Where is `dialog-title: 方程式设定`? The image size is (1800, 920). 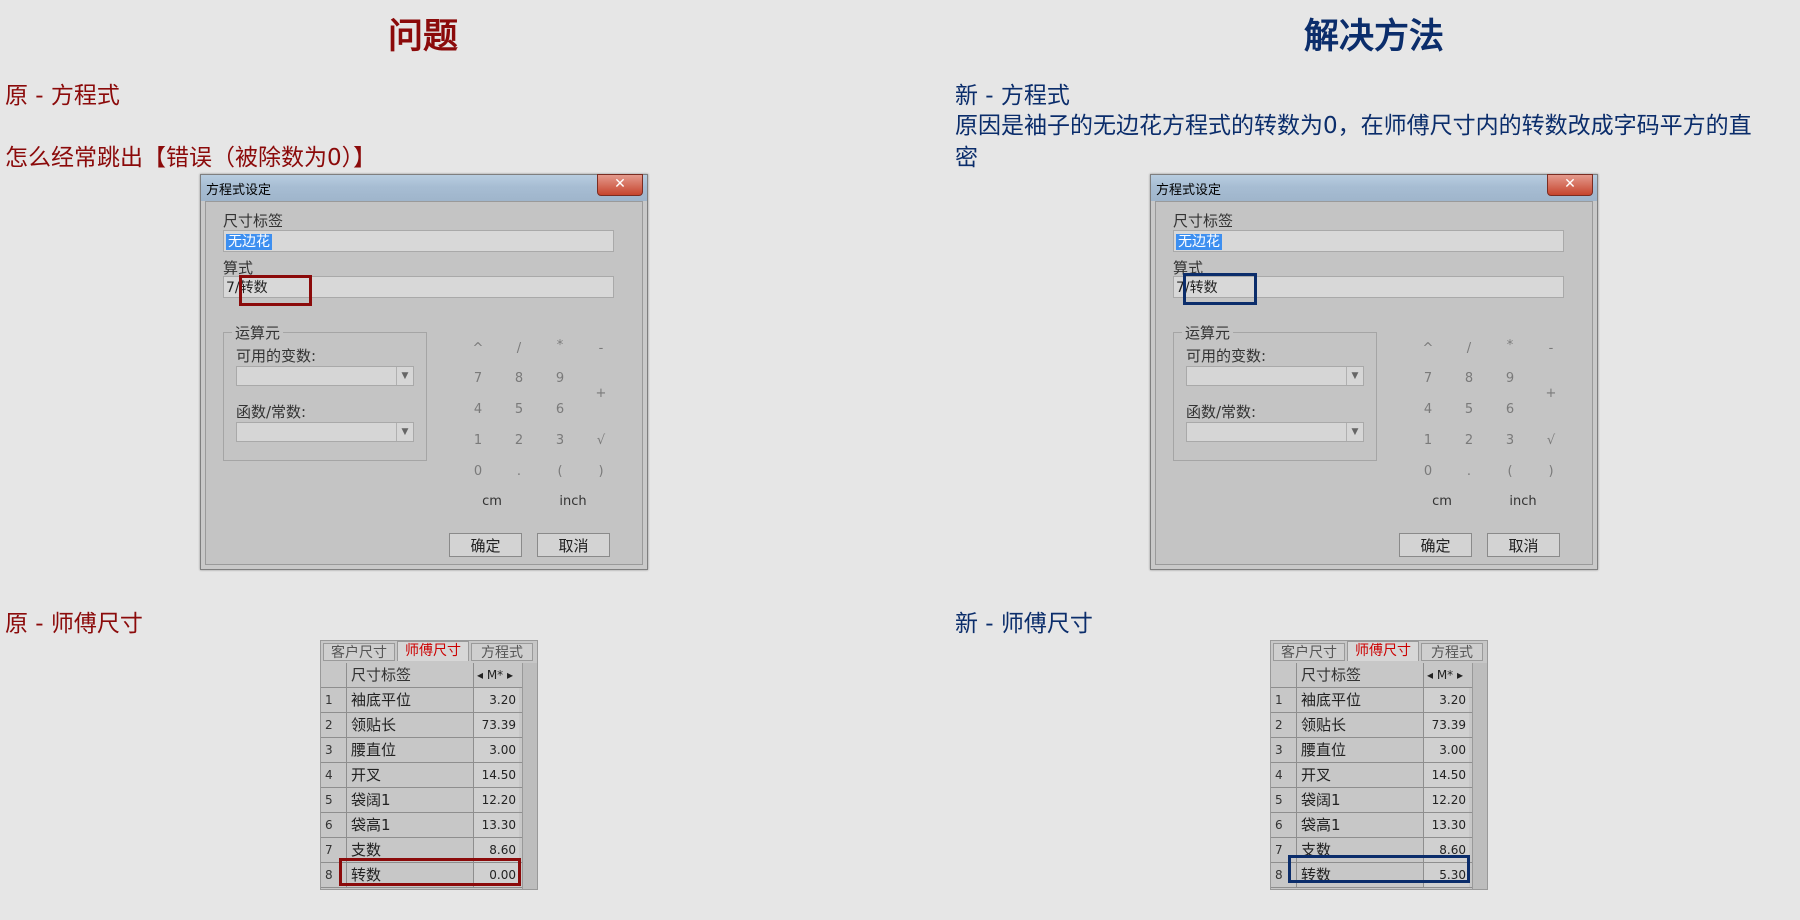
dialog-title: 方程式设定 is located at coordinates (1189, 190).